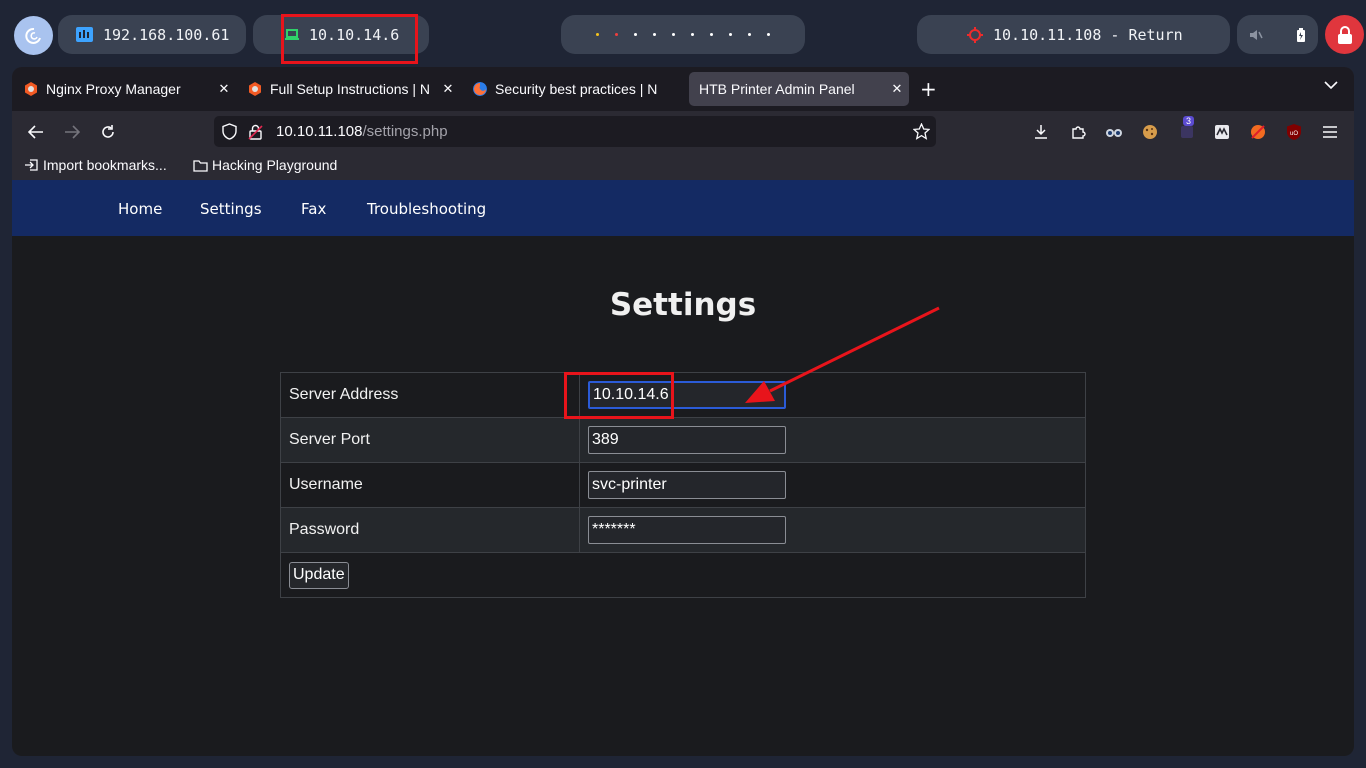  I want to click on debian-swirl-icon, so click(32, 35).